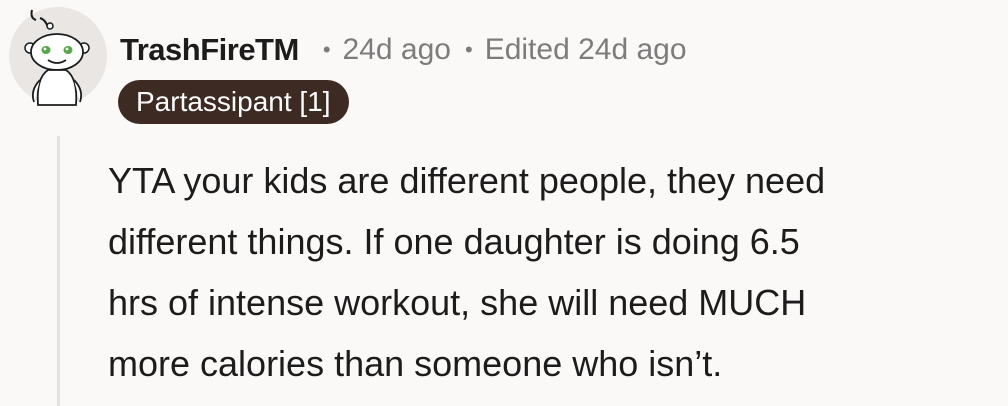  Describe the element at coordinates (233, 102) in the screenshot. I see `user-flair-badge: Partassipant [1]` at that location.